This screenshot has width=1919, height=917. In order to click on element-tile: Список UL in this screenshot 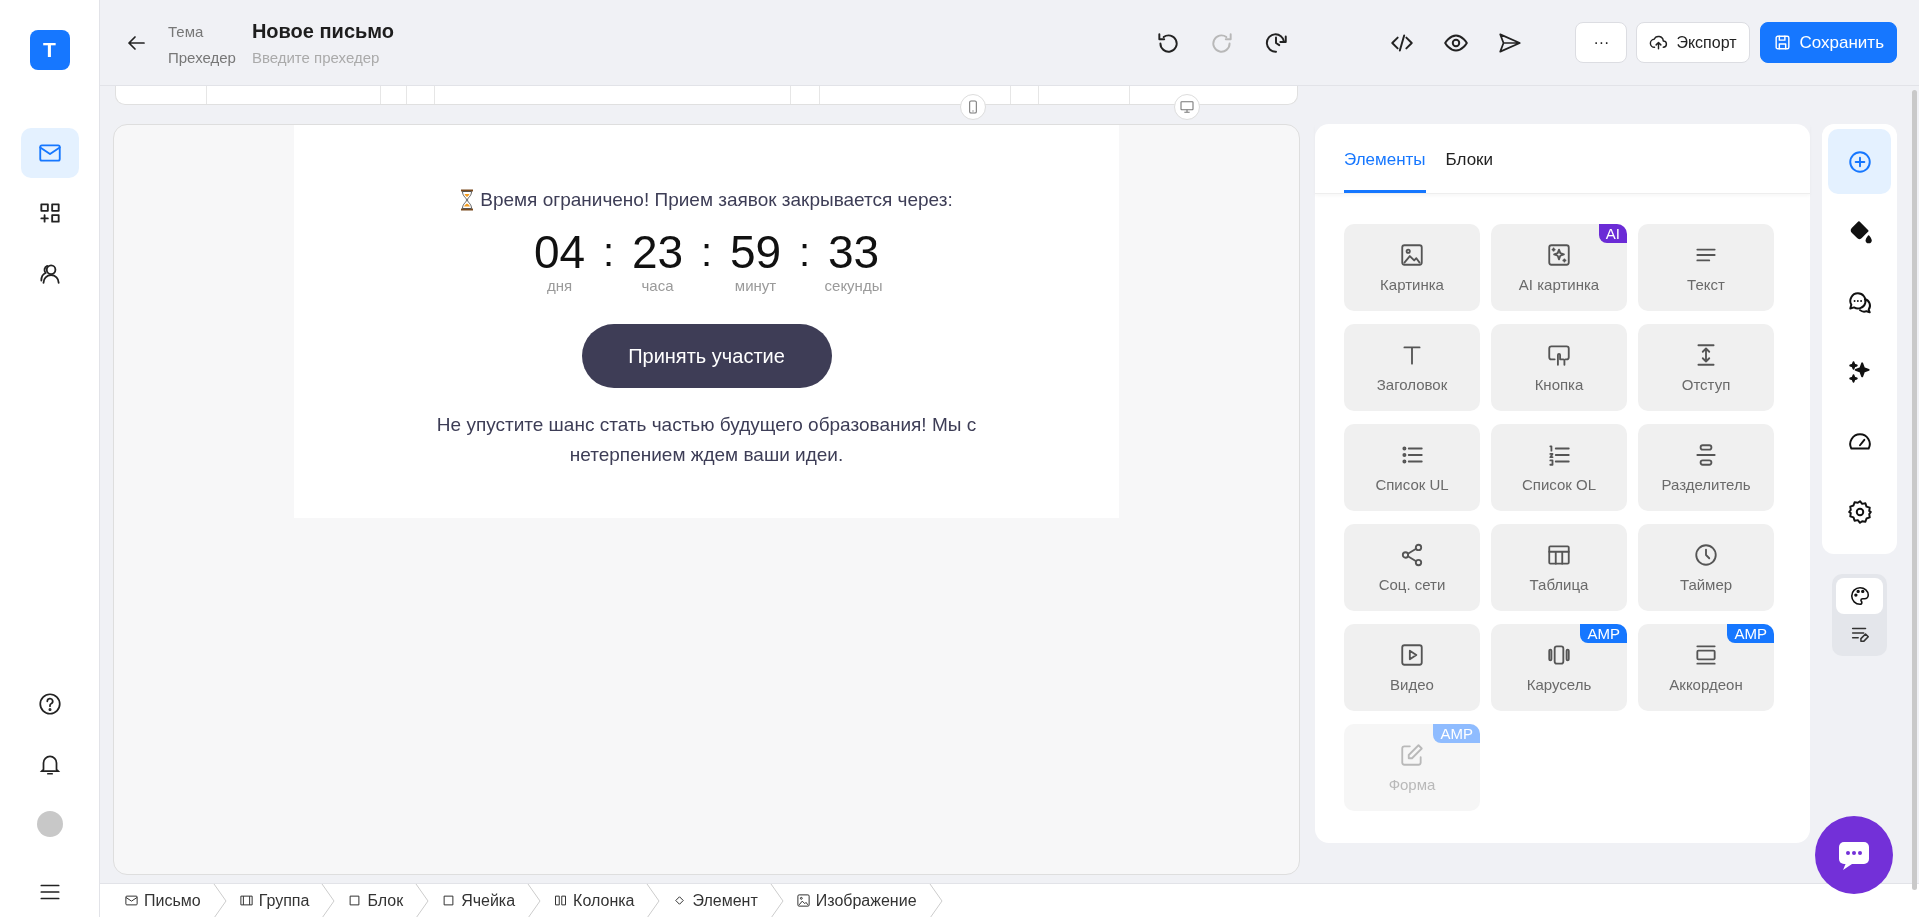, I will do `click(1412, 467)`.